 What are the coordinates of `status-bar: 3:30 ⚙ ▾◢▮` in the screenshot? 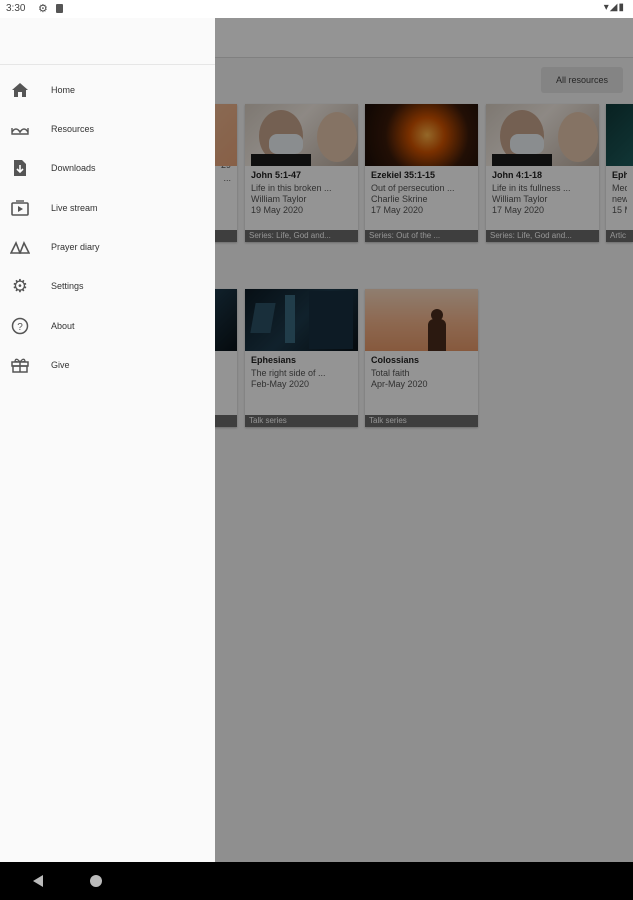 It's located at (316, 9).